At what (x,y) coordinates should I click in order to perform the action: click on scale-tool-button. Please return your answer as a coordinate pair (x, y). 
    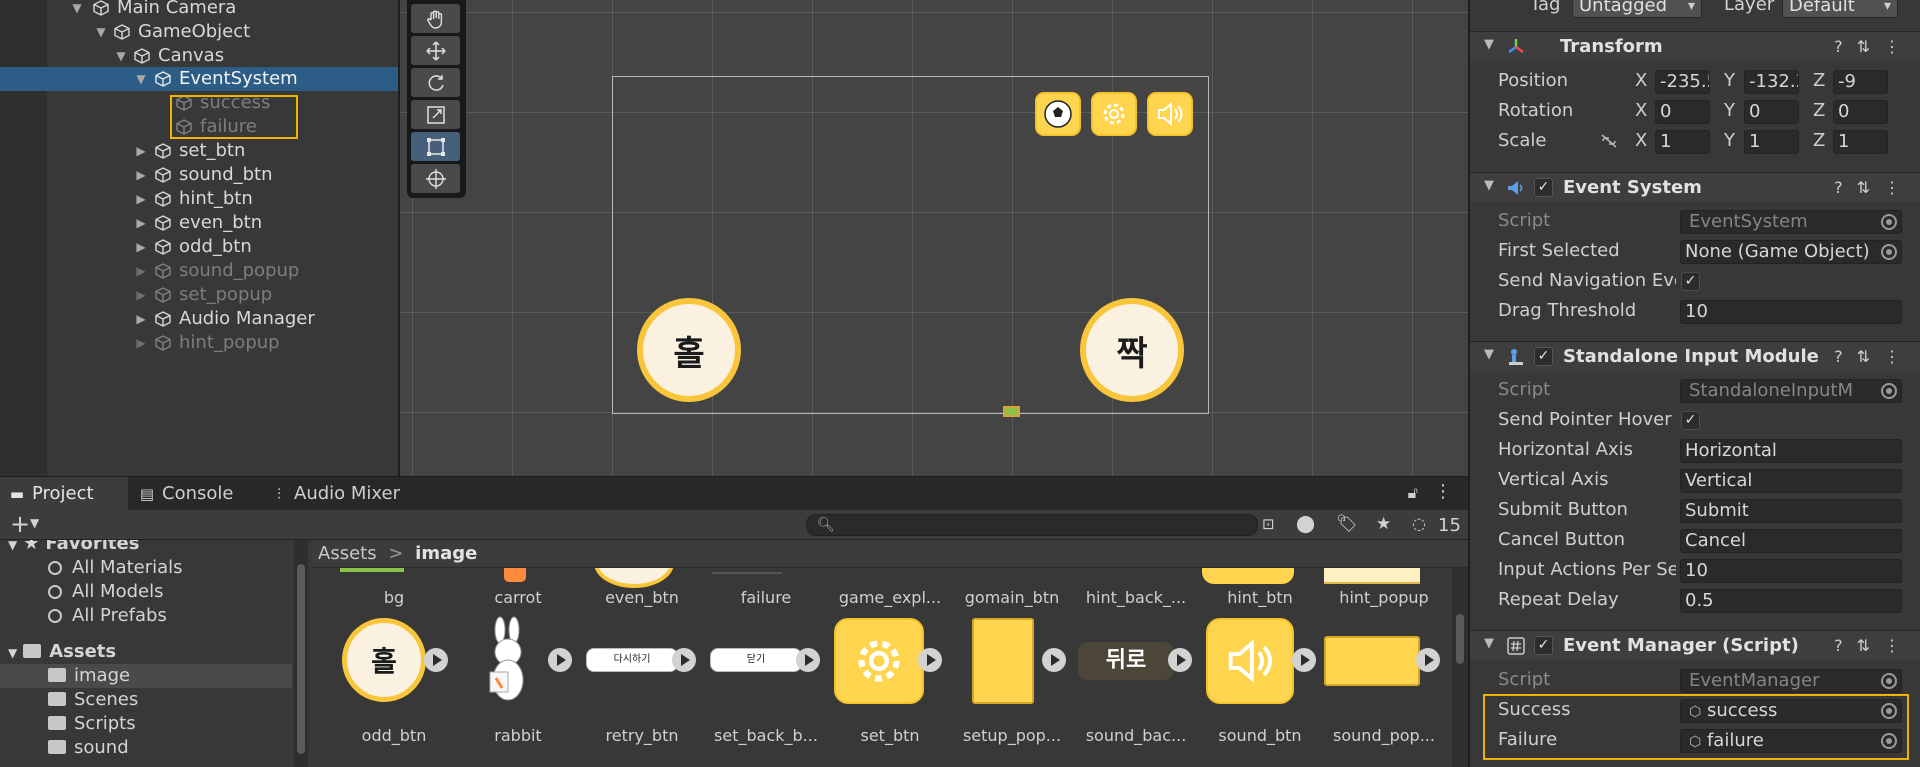
    Looking at the image, I should click on (435, 114).